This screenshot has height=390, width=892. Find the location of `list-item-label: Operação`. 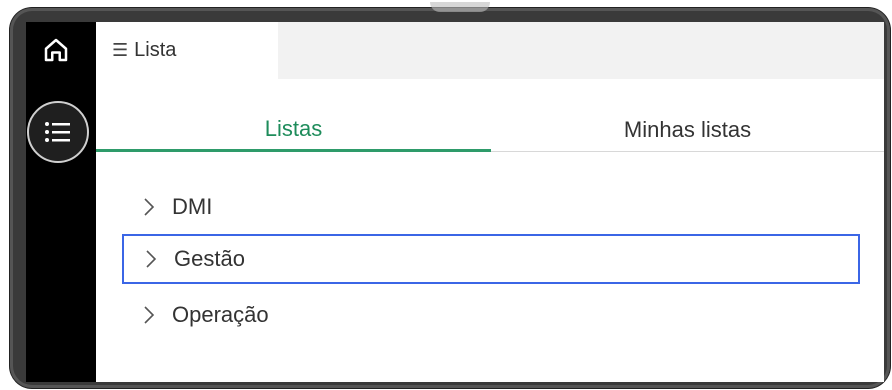

list-item-label: Operação is located at coordinates (220, 314).